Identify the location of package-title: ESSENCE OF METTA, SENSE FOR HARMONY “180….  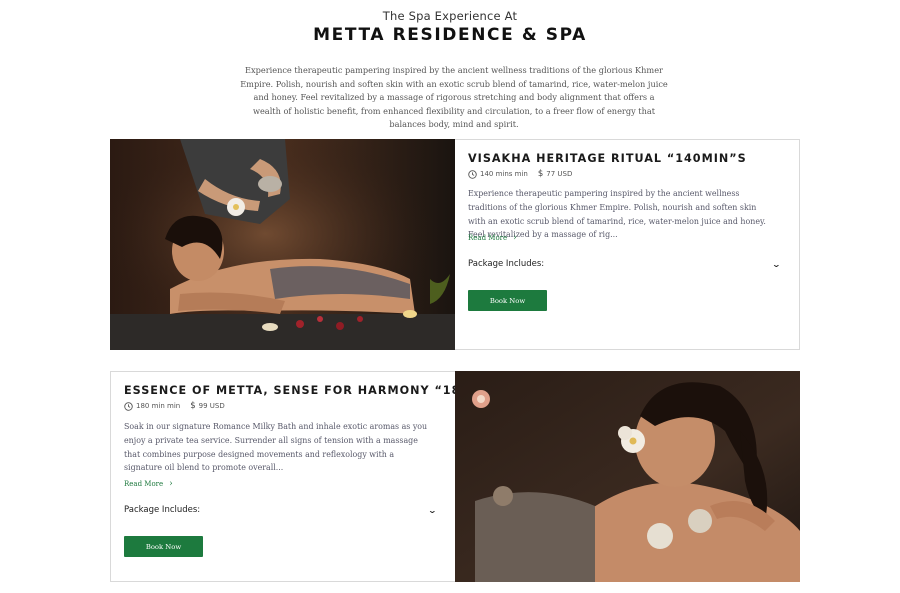
(315, 390).